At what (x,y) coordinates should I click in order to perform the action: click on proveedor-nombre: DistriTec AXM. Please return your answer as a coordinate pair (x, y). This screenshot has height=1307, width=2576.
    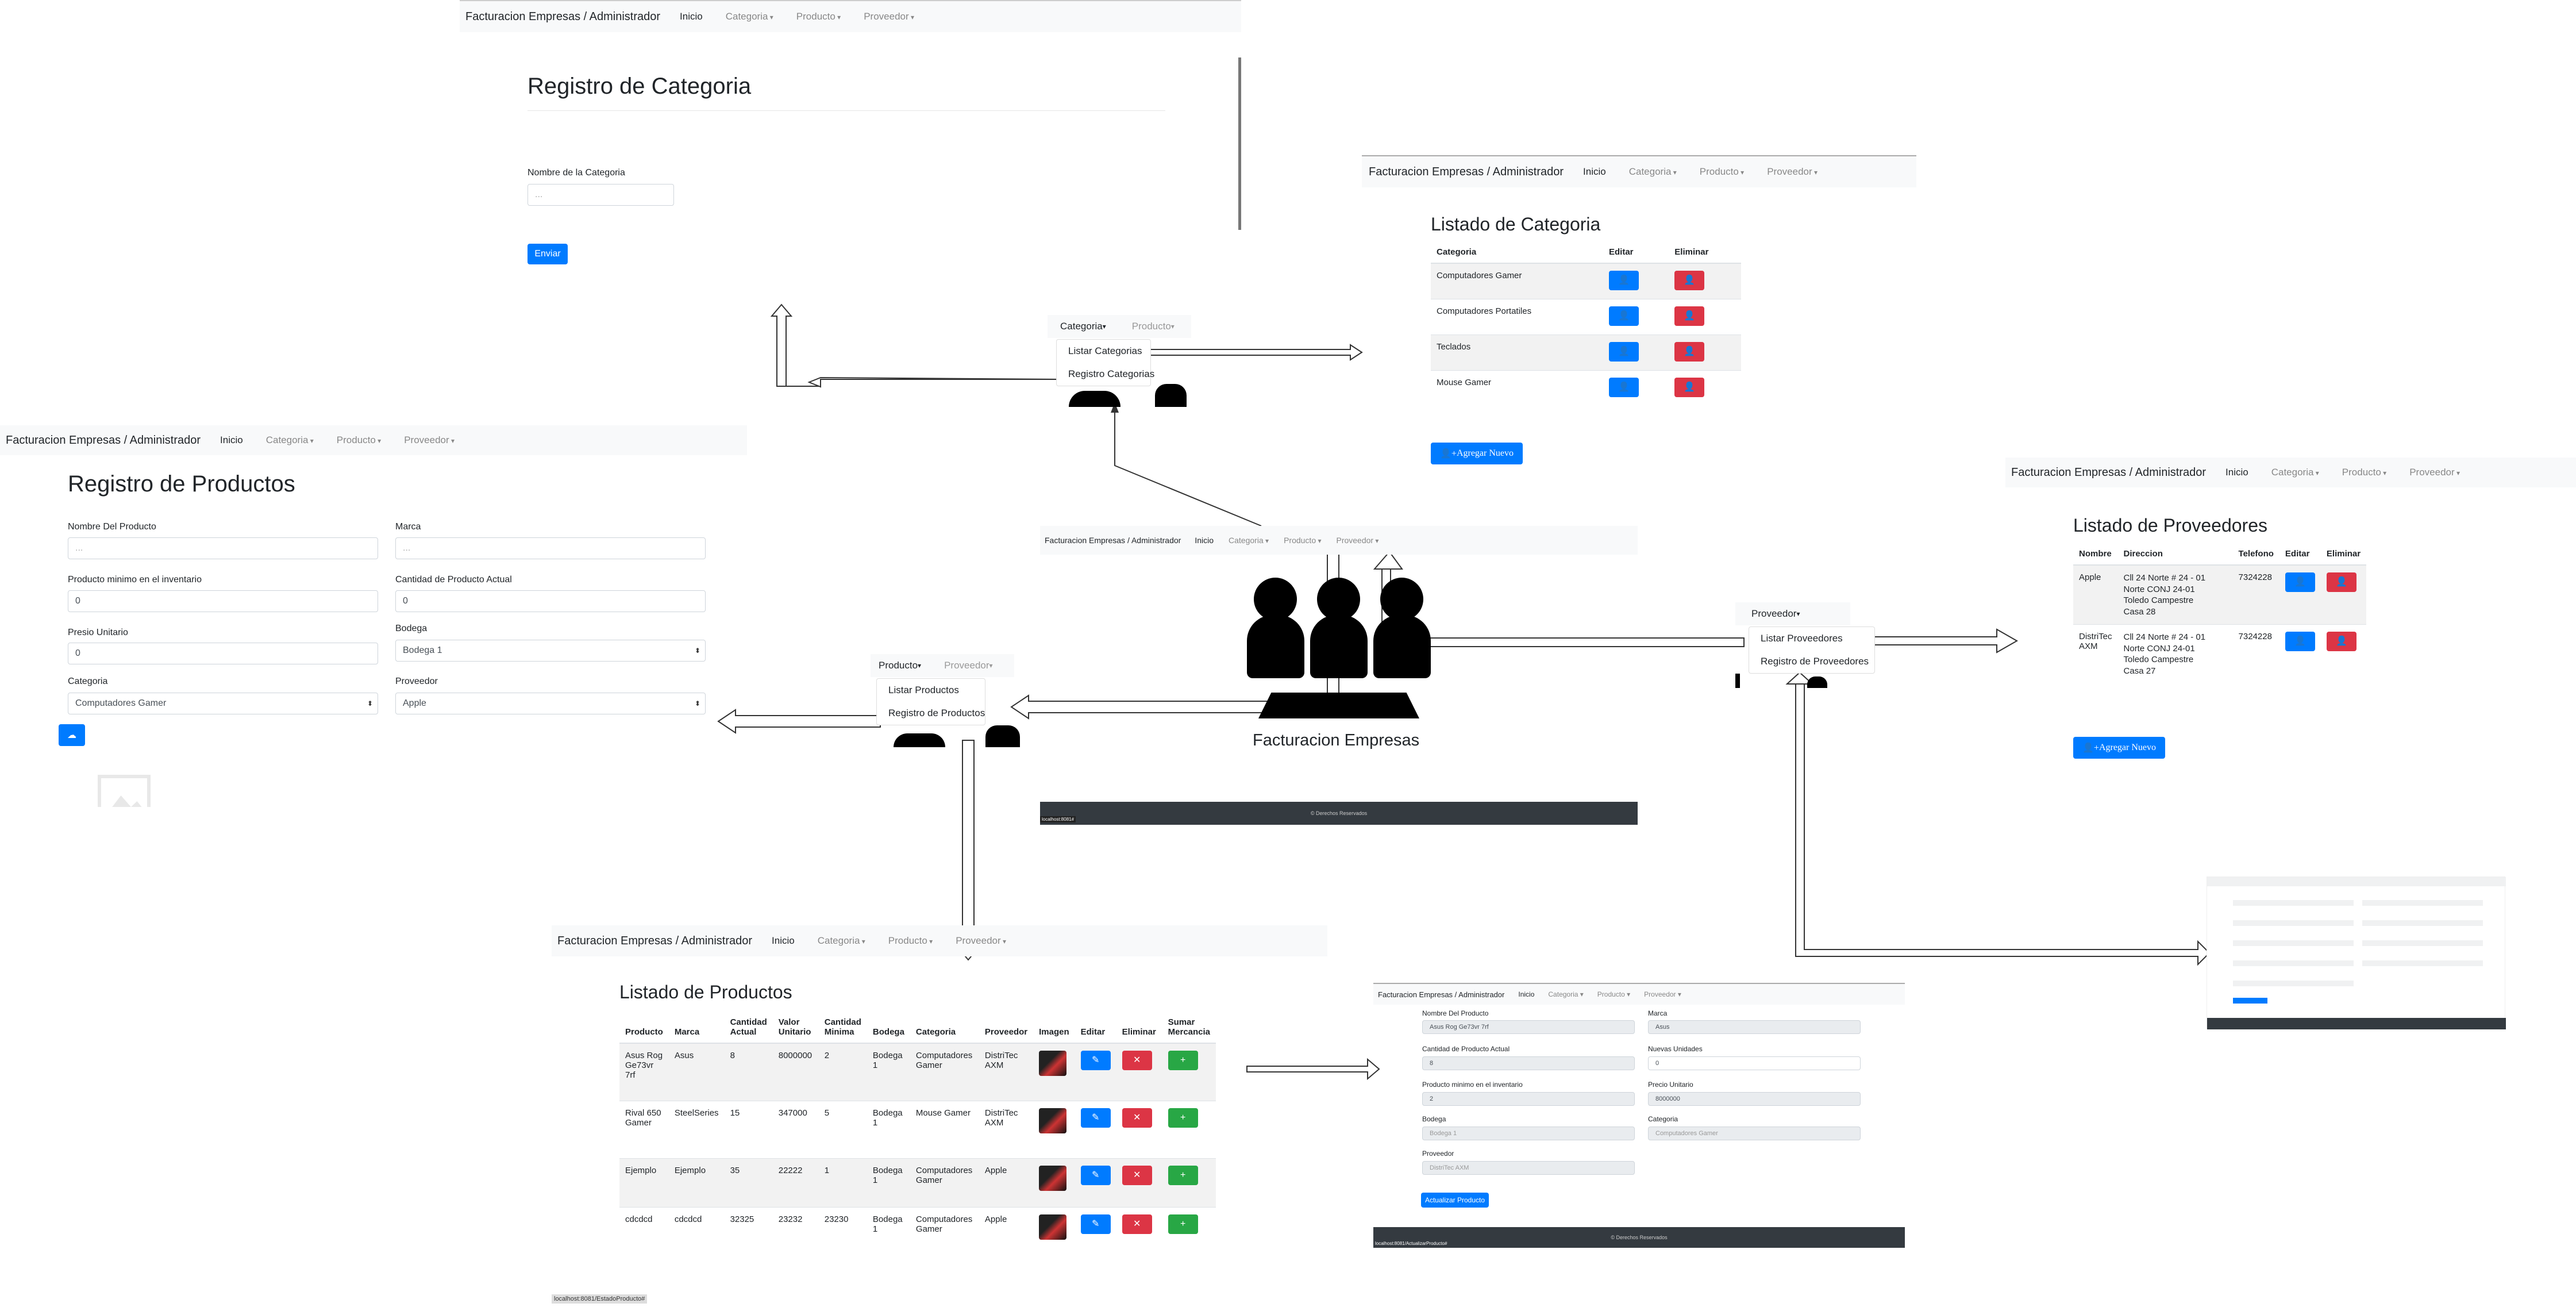
    Looking at the image, I should click on (2095, 654).